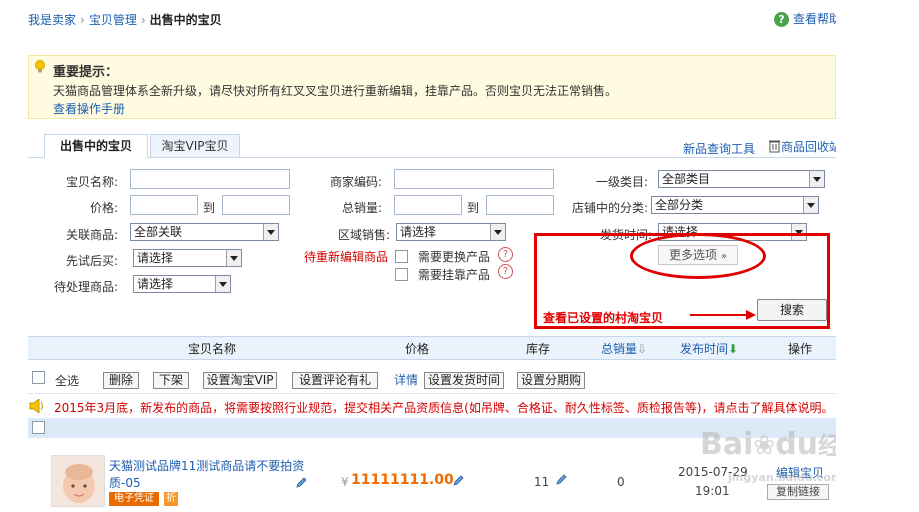  Describe the element at coordinates (454, 257) in the screenshot. I see `need-replace-label: 需要更换产品` at that location.